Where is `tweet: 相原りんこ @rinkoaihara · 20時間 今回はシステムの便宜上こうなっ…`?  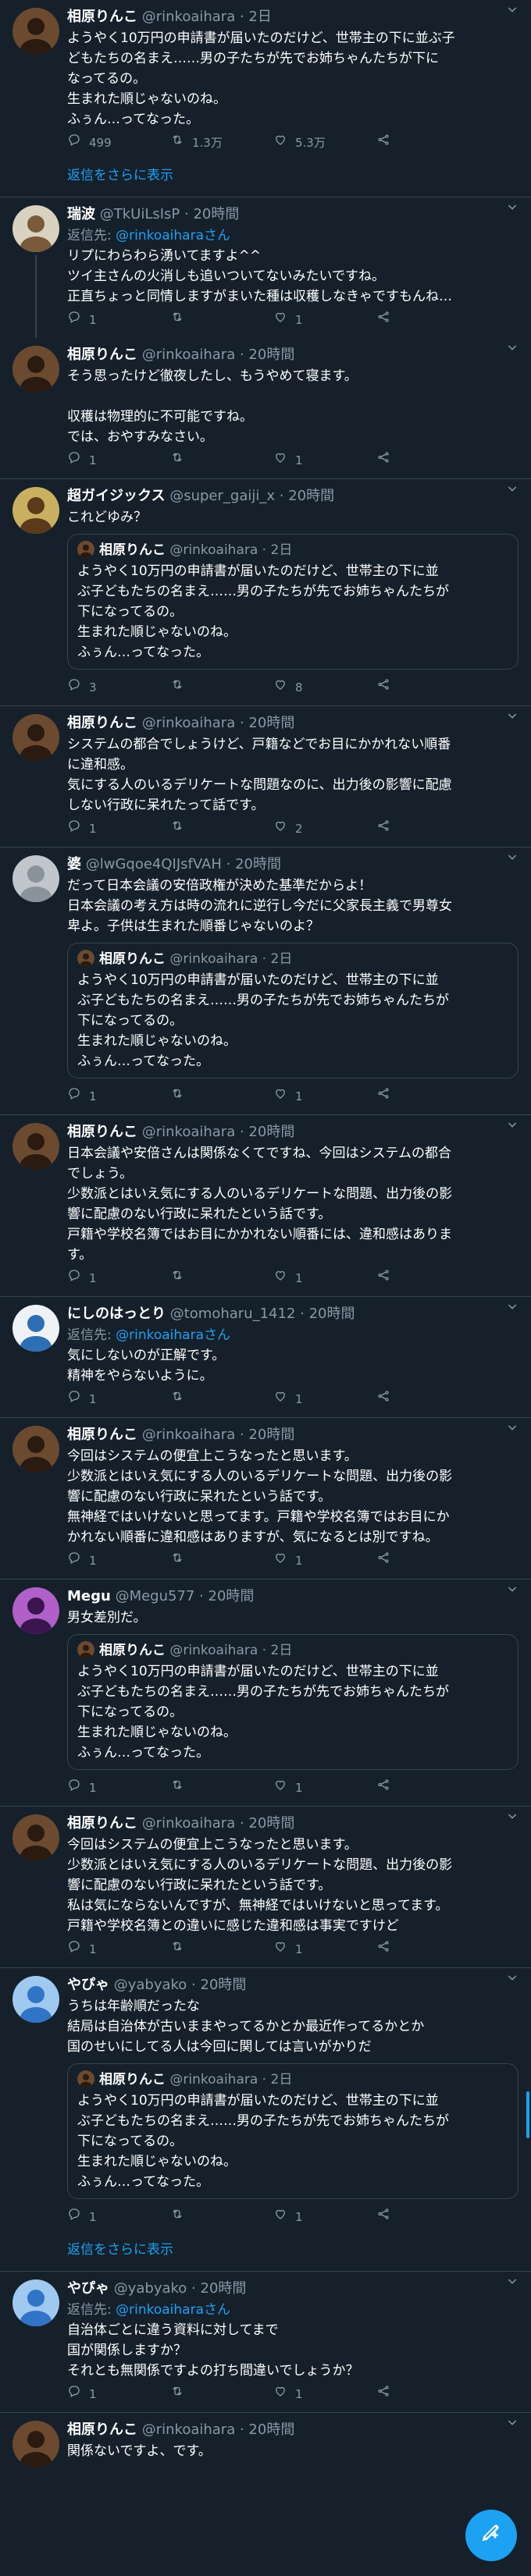
tweet: 相原りんこ @rinkoaihara · 20時間 今回はシステムの便宜上こうなっ… is located at coordinates (265, 1887).